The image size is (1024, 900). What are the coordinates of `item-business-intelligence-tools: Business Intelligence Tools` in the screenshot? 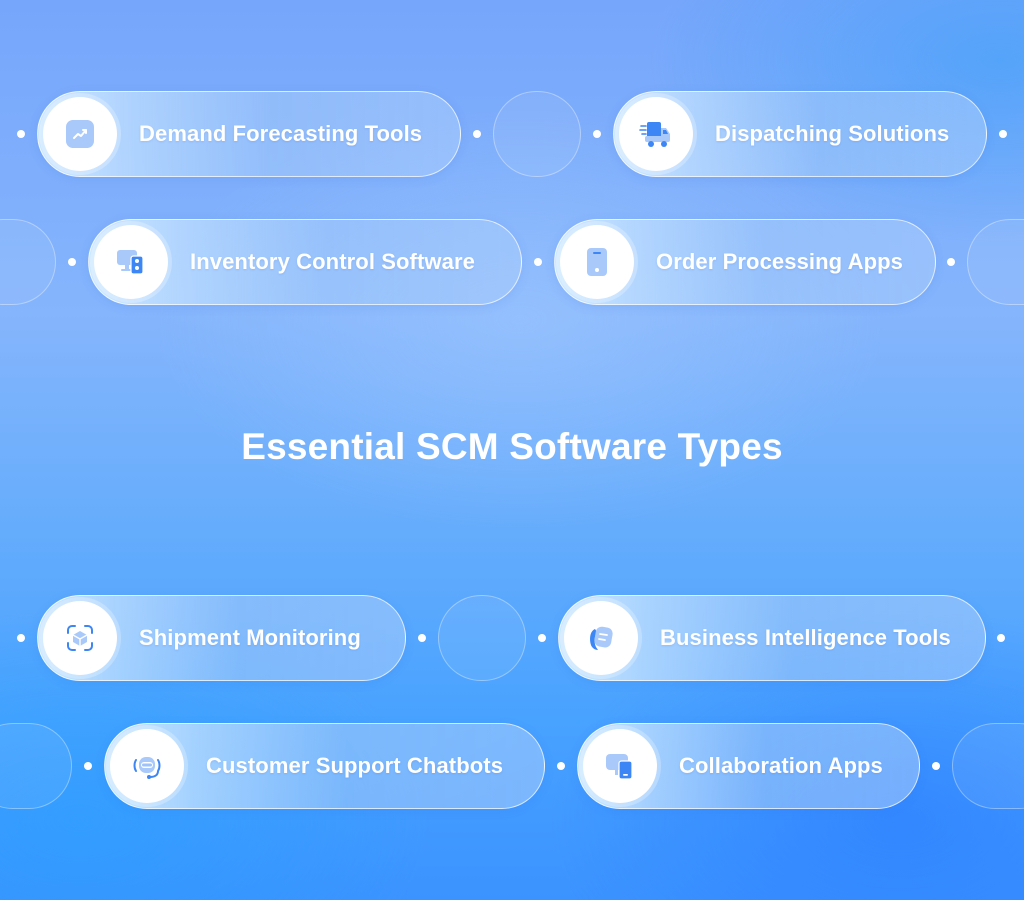 It's located at (772, 638).